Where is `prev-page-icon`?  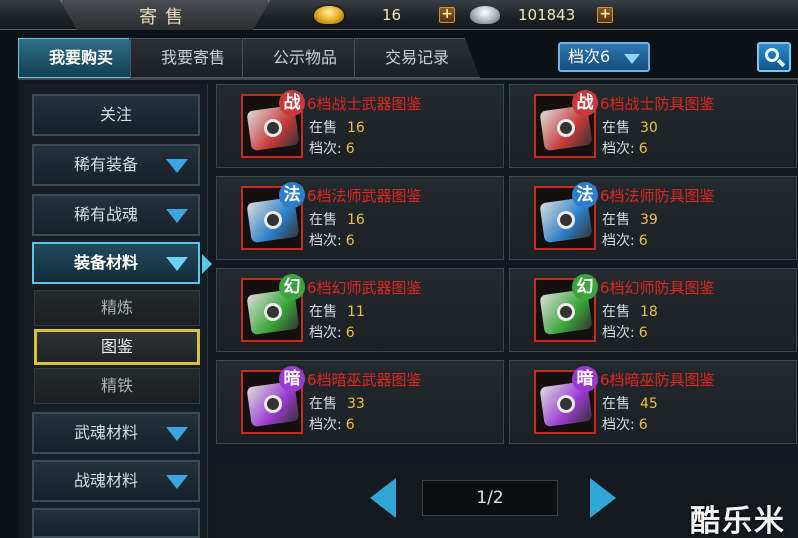
prev-page-icon is located at coordinates (383, 498).